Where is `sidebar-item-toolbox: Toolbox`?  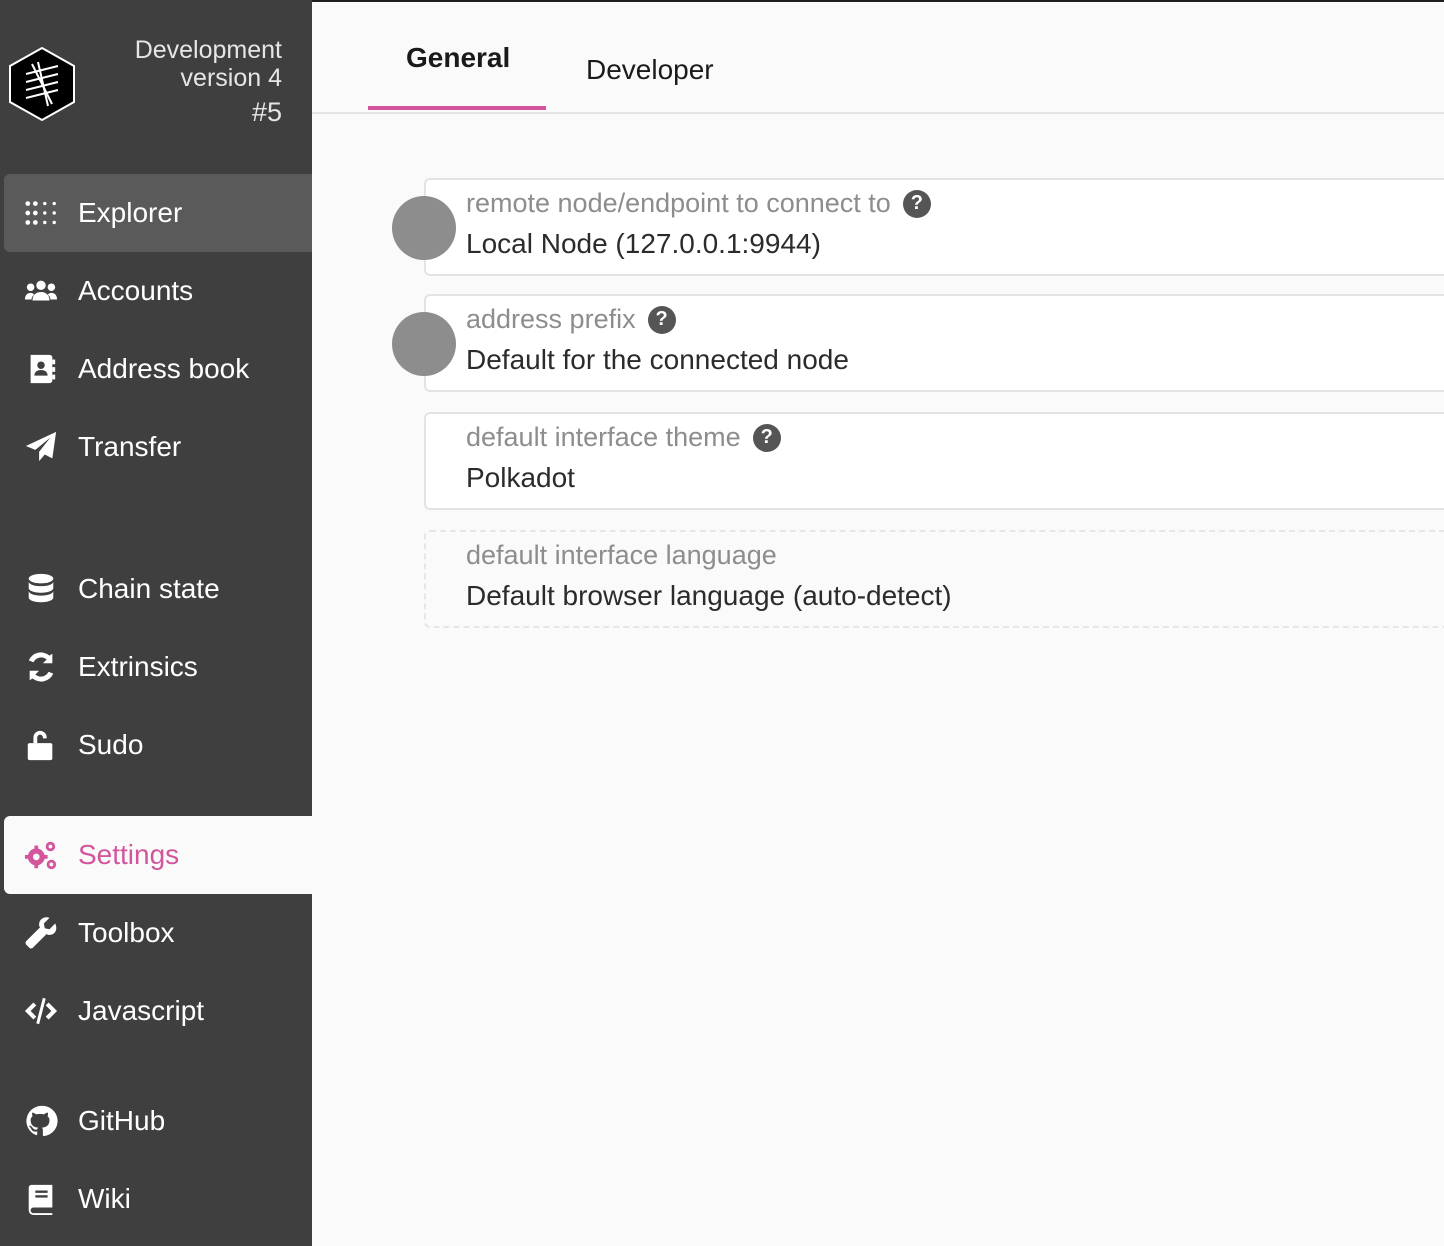
sidebar-item-toolbox: Toolbox is located at coordinates (158, 933).